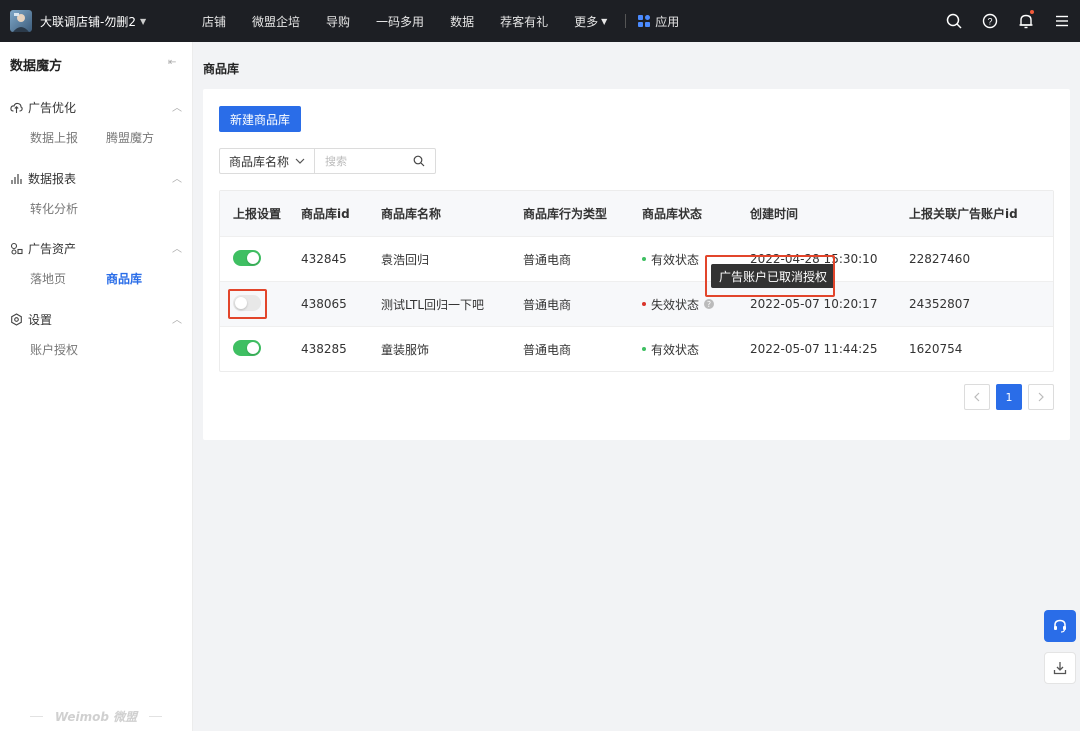 The width and height of the screenshot is (1080, 731). Describe the element at coordinates (672, 214) in the screenshot. I see `column-header: 商品库状态` at that location.